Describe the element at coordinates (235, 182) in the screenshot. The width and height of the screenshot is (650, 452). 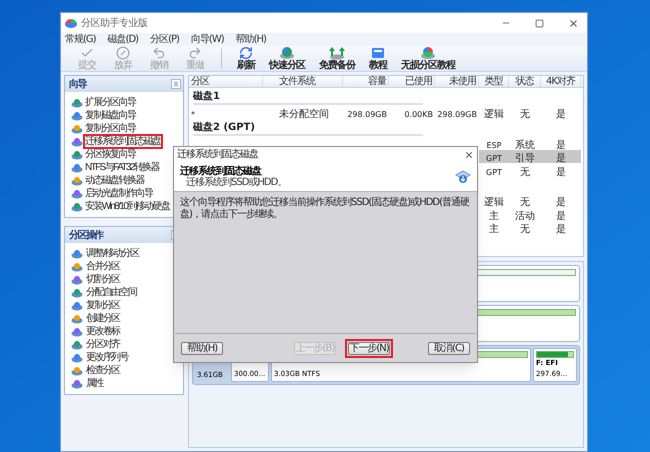
I see `dialog-subheading: 迁移系统到SSD或HDD。` at that location.